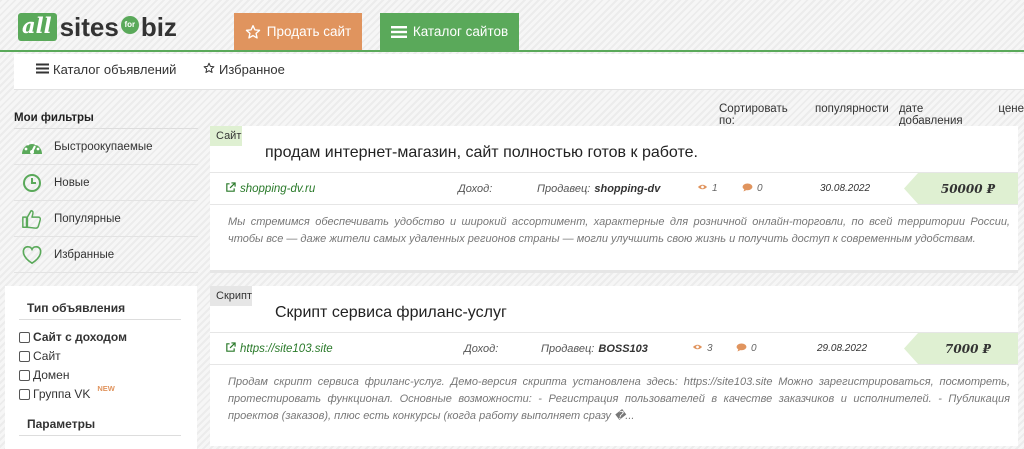 The width and height of the screenshot is (1024, 449). Describe the element at coordinates (614, 271) in the screenshot. I see `card-shadow` at that location.